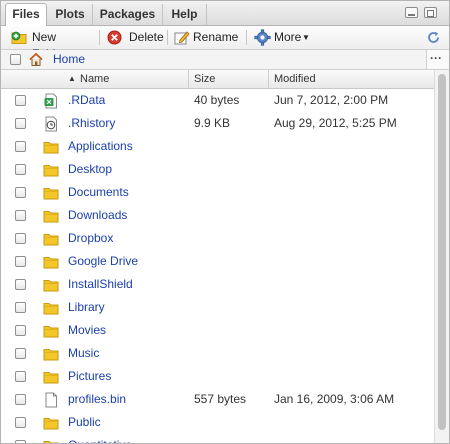 The height and width of the screenshot is (444, 450). I want to click on file-name-link: Library, so click(86, 307).